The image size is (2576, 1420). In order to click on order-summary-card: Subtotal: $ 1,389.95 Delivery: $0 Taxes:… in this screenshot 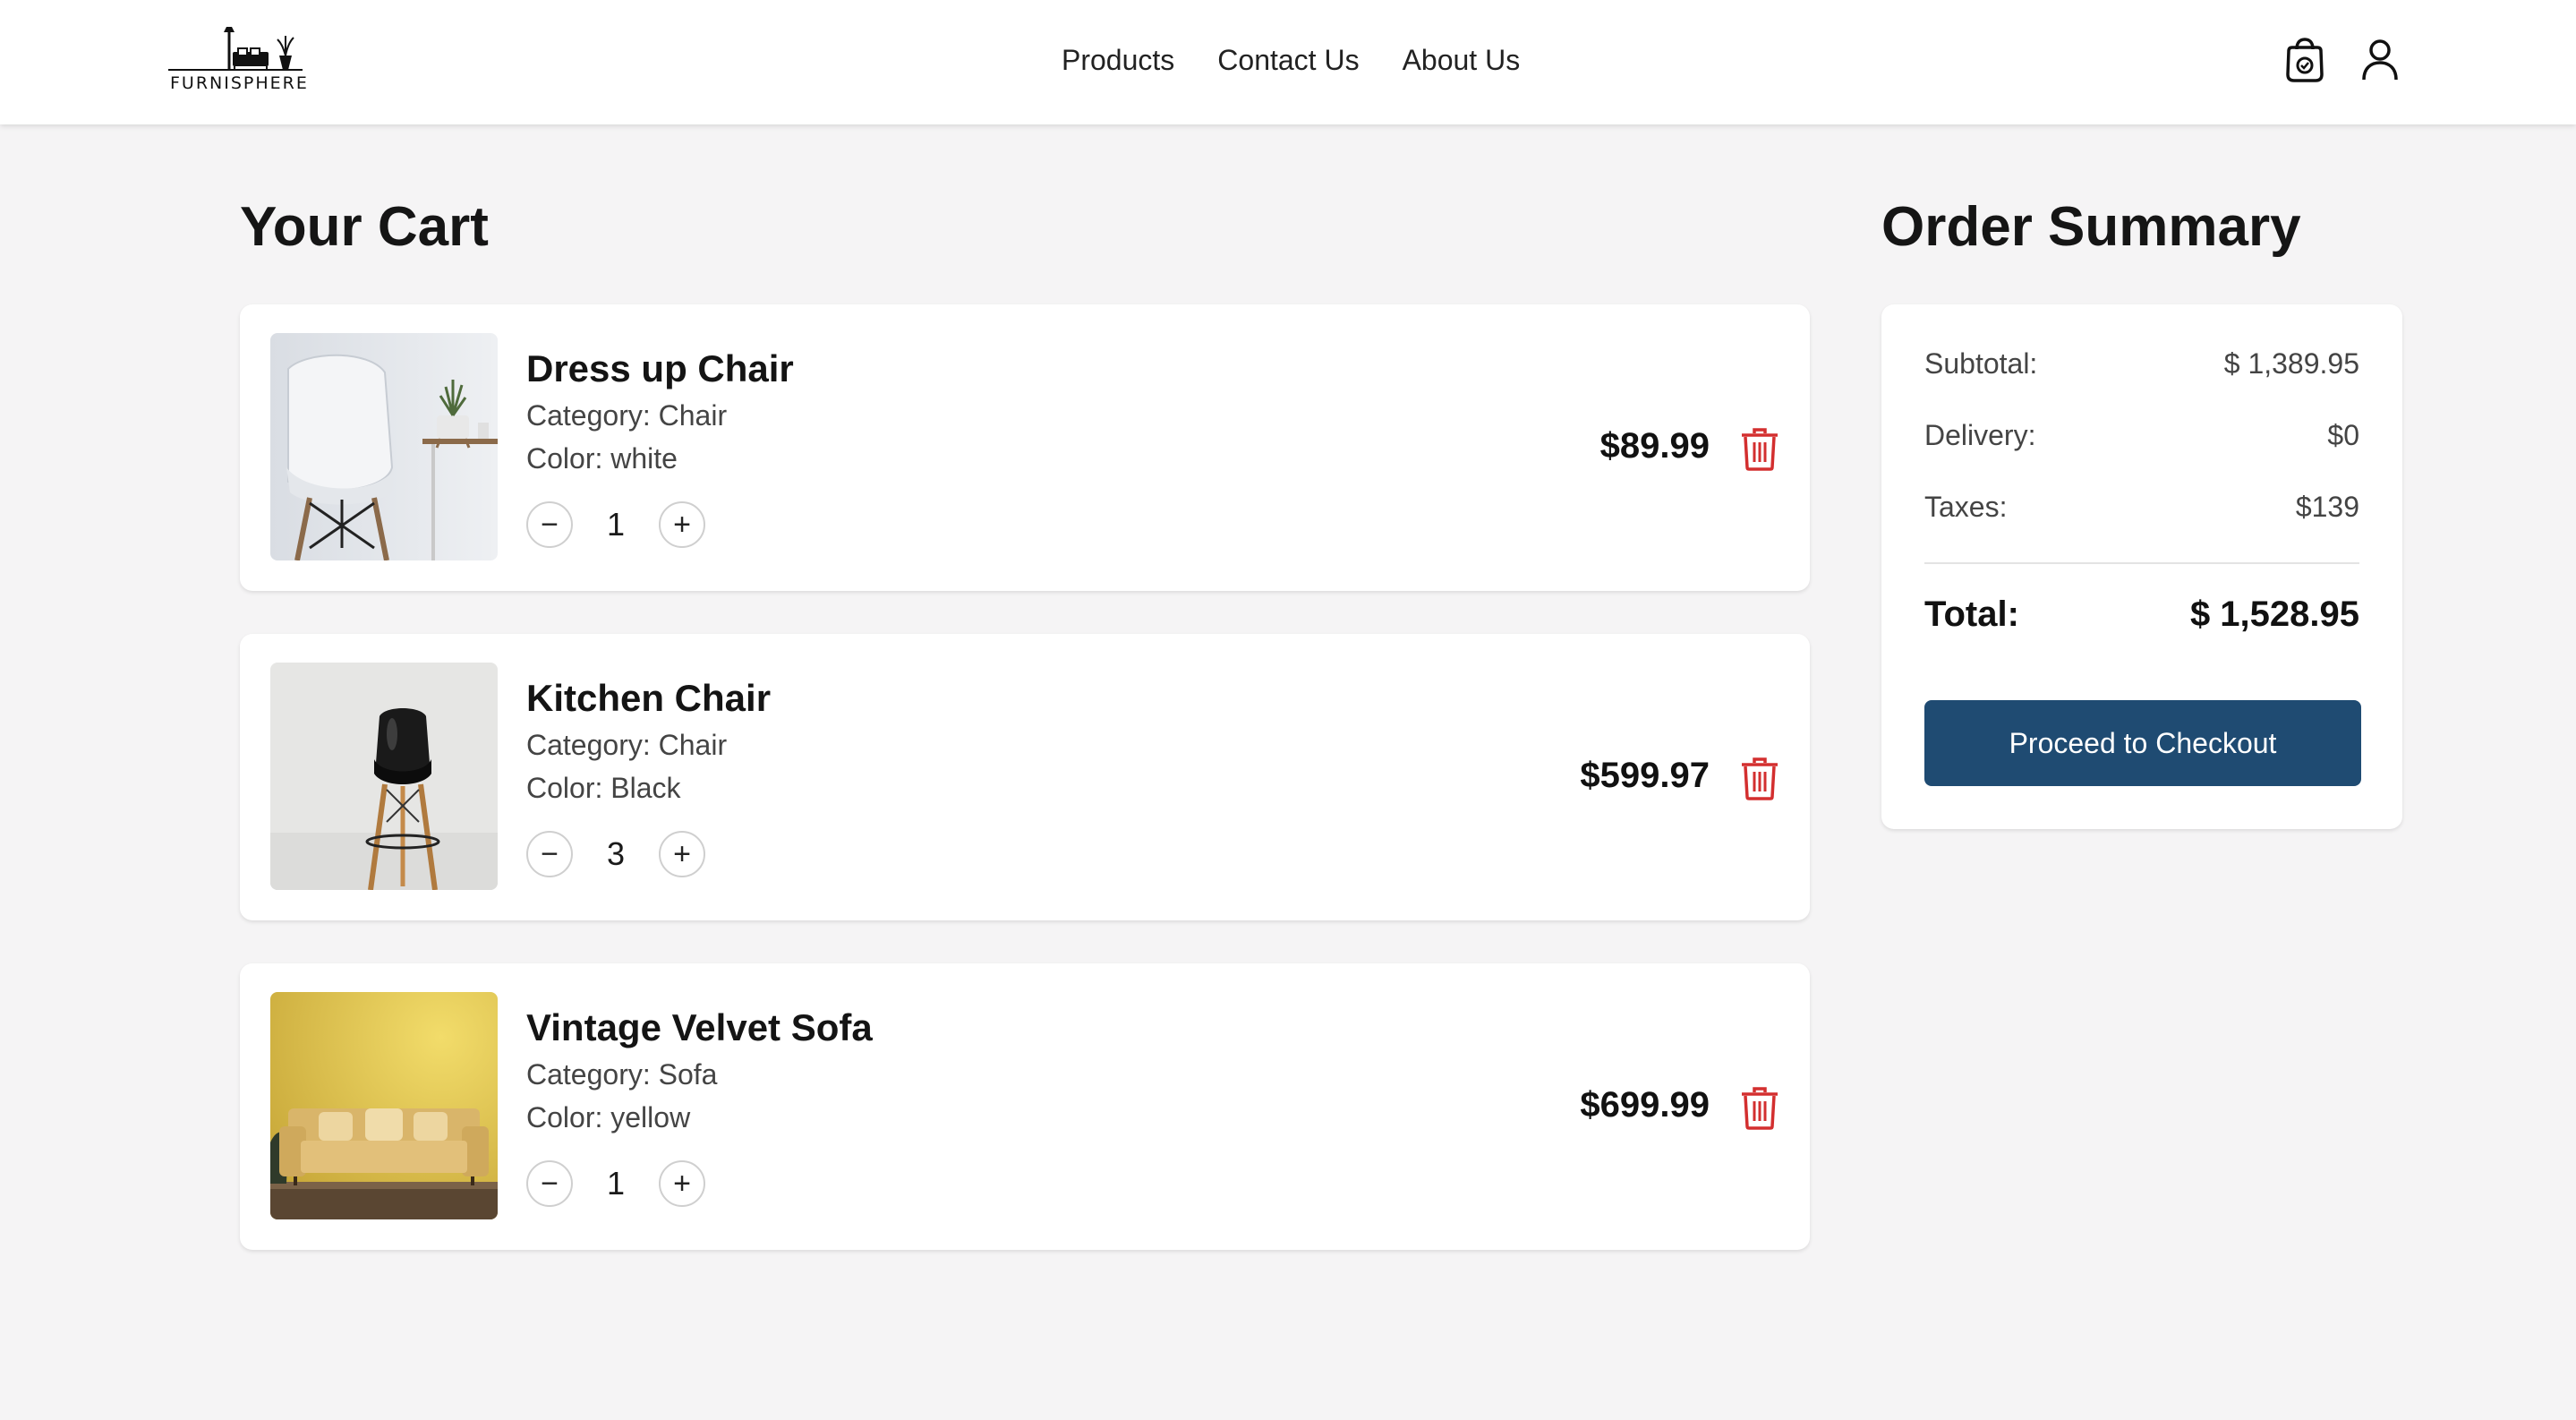, I will do `click(2141, 566)`.